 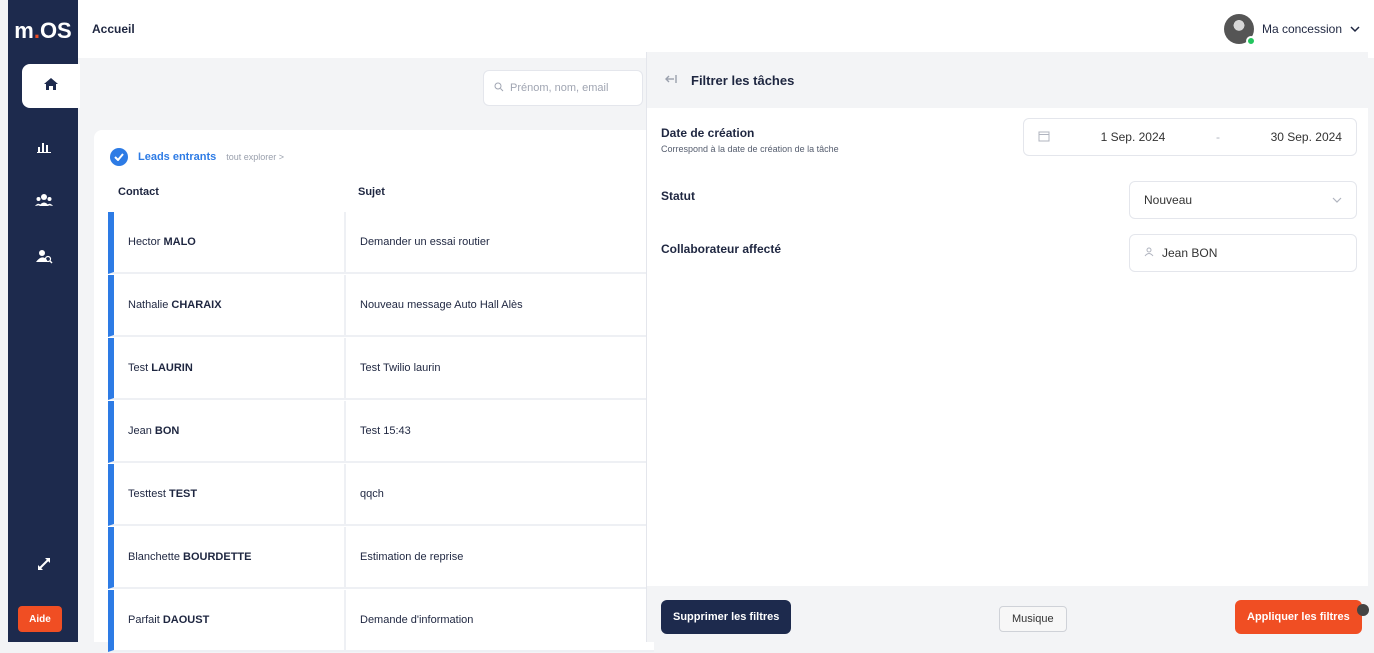 I want to click on expand-arrows-icon, so click(x=44, y=566).